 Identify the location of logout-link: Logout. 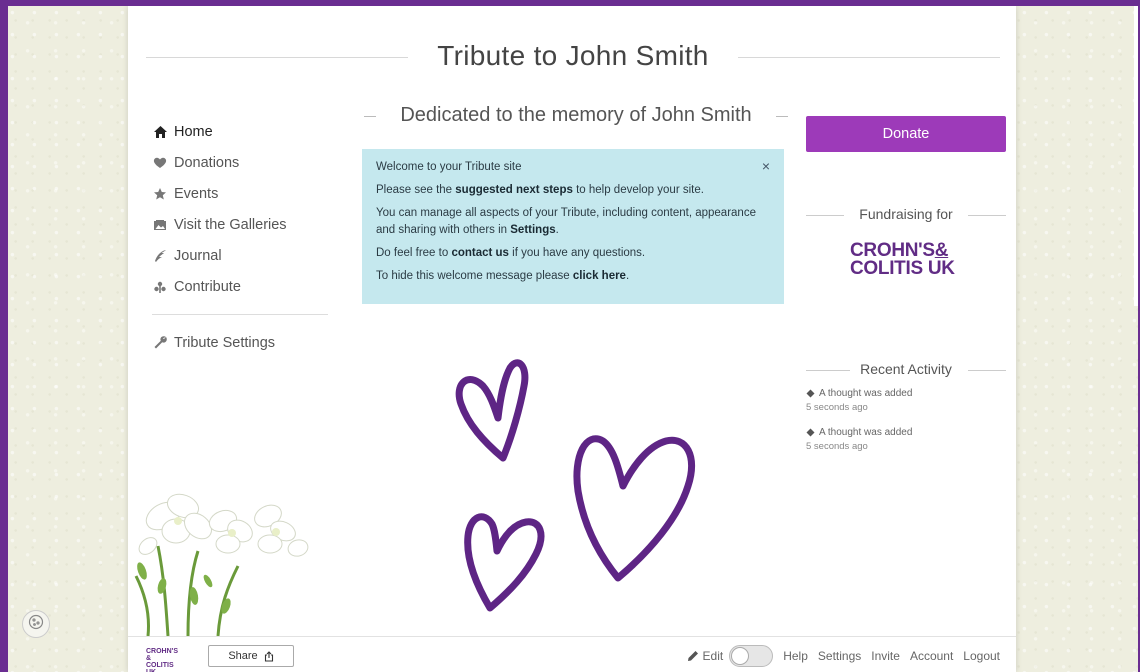
(981, 656).